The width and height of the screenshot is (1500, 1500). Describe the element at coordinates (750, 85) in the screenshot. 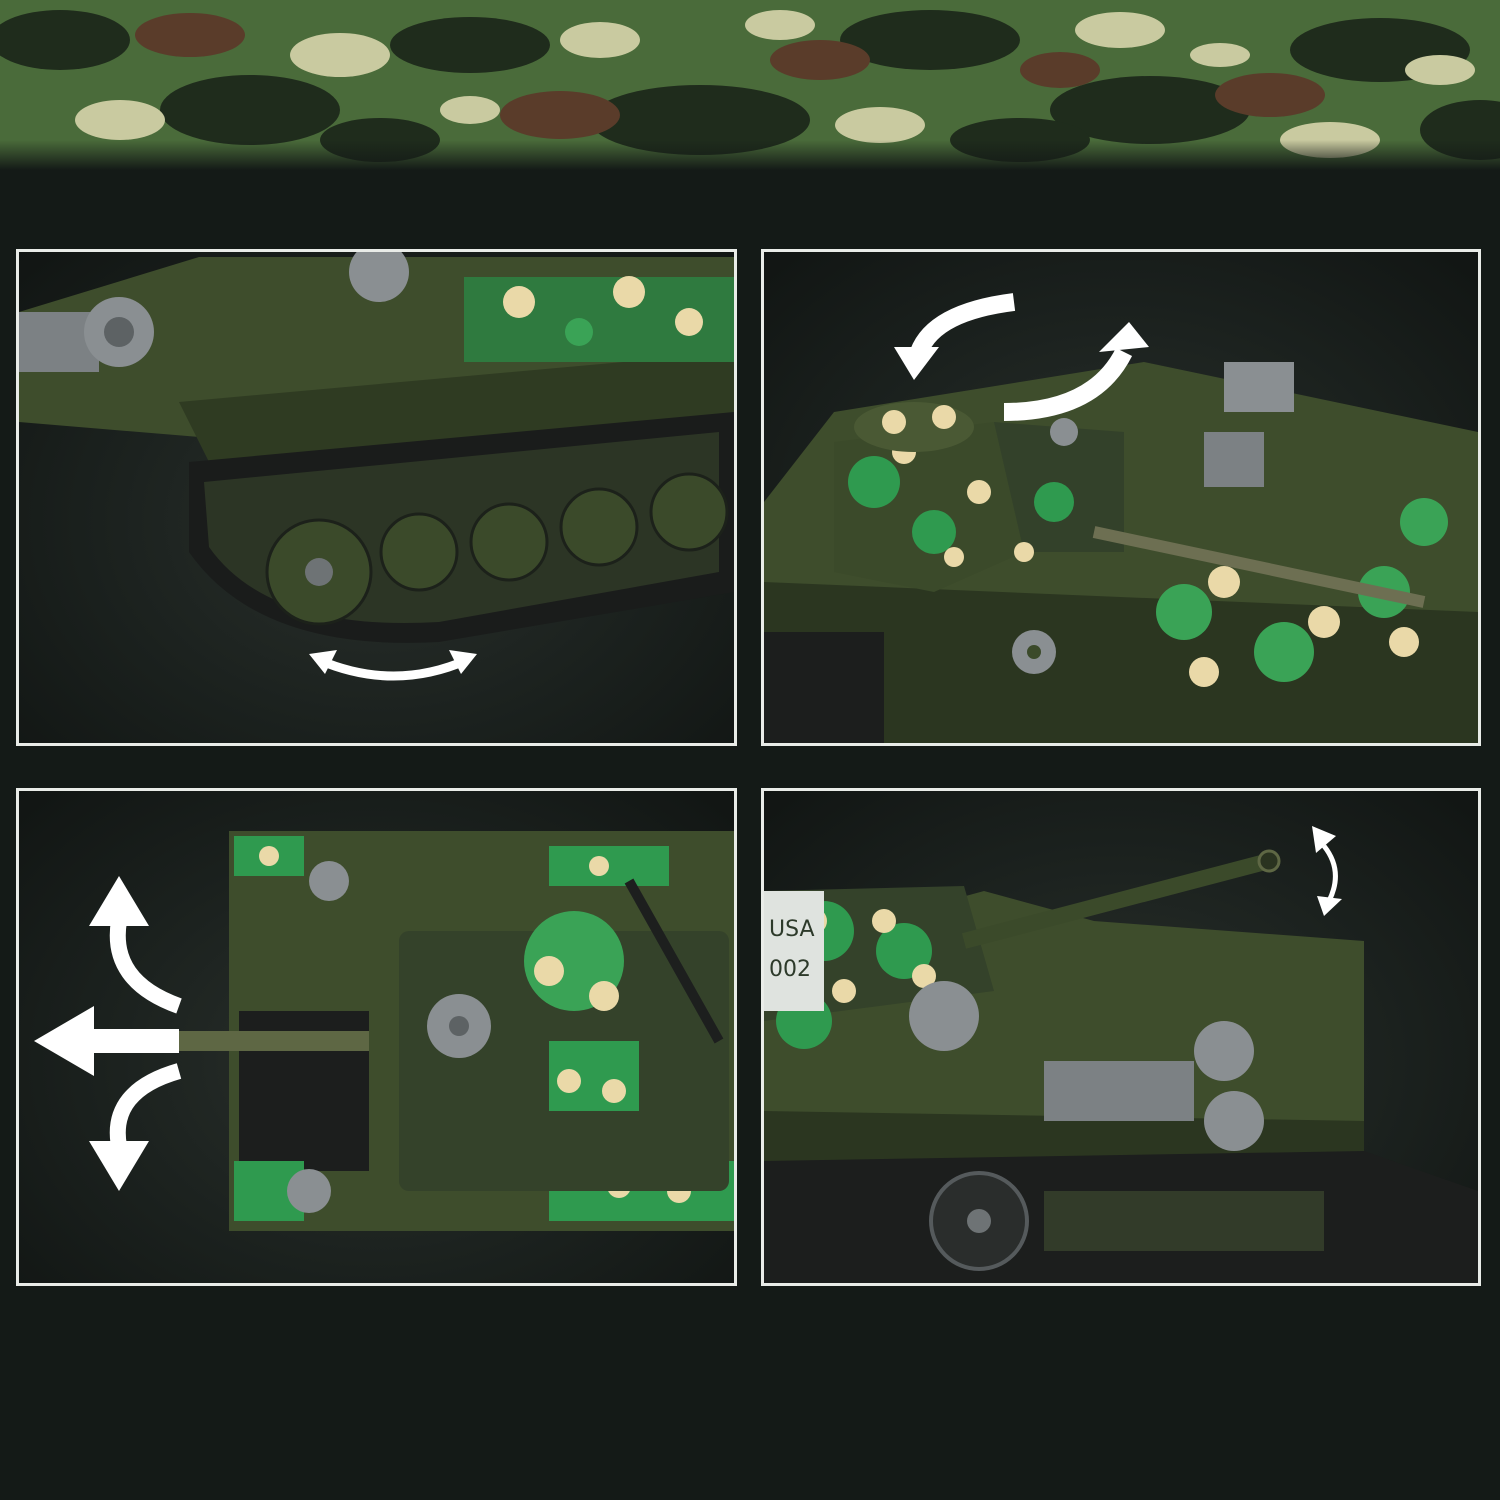

I see `camouflage-banner` at that location.